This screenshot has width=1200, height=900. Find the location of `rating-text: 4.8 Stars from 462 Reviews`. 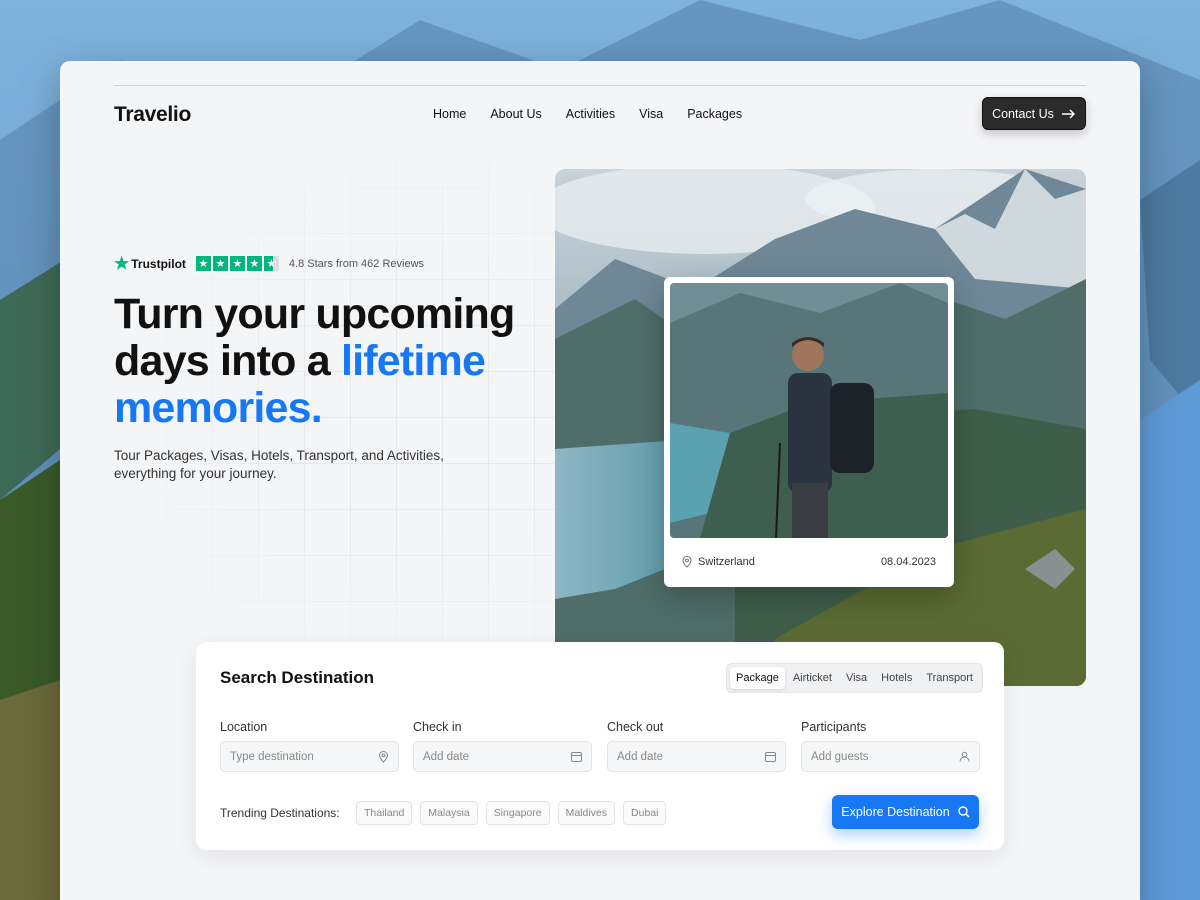

rating-text: 4.8 Stars from 462 Reviews is located at coordinates (356, 263).